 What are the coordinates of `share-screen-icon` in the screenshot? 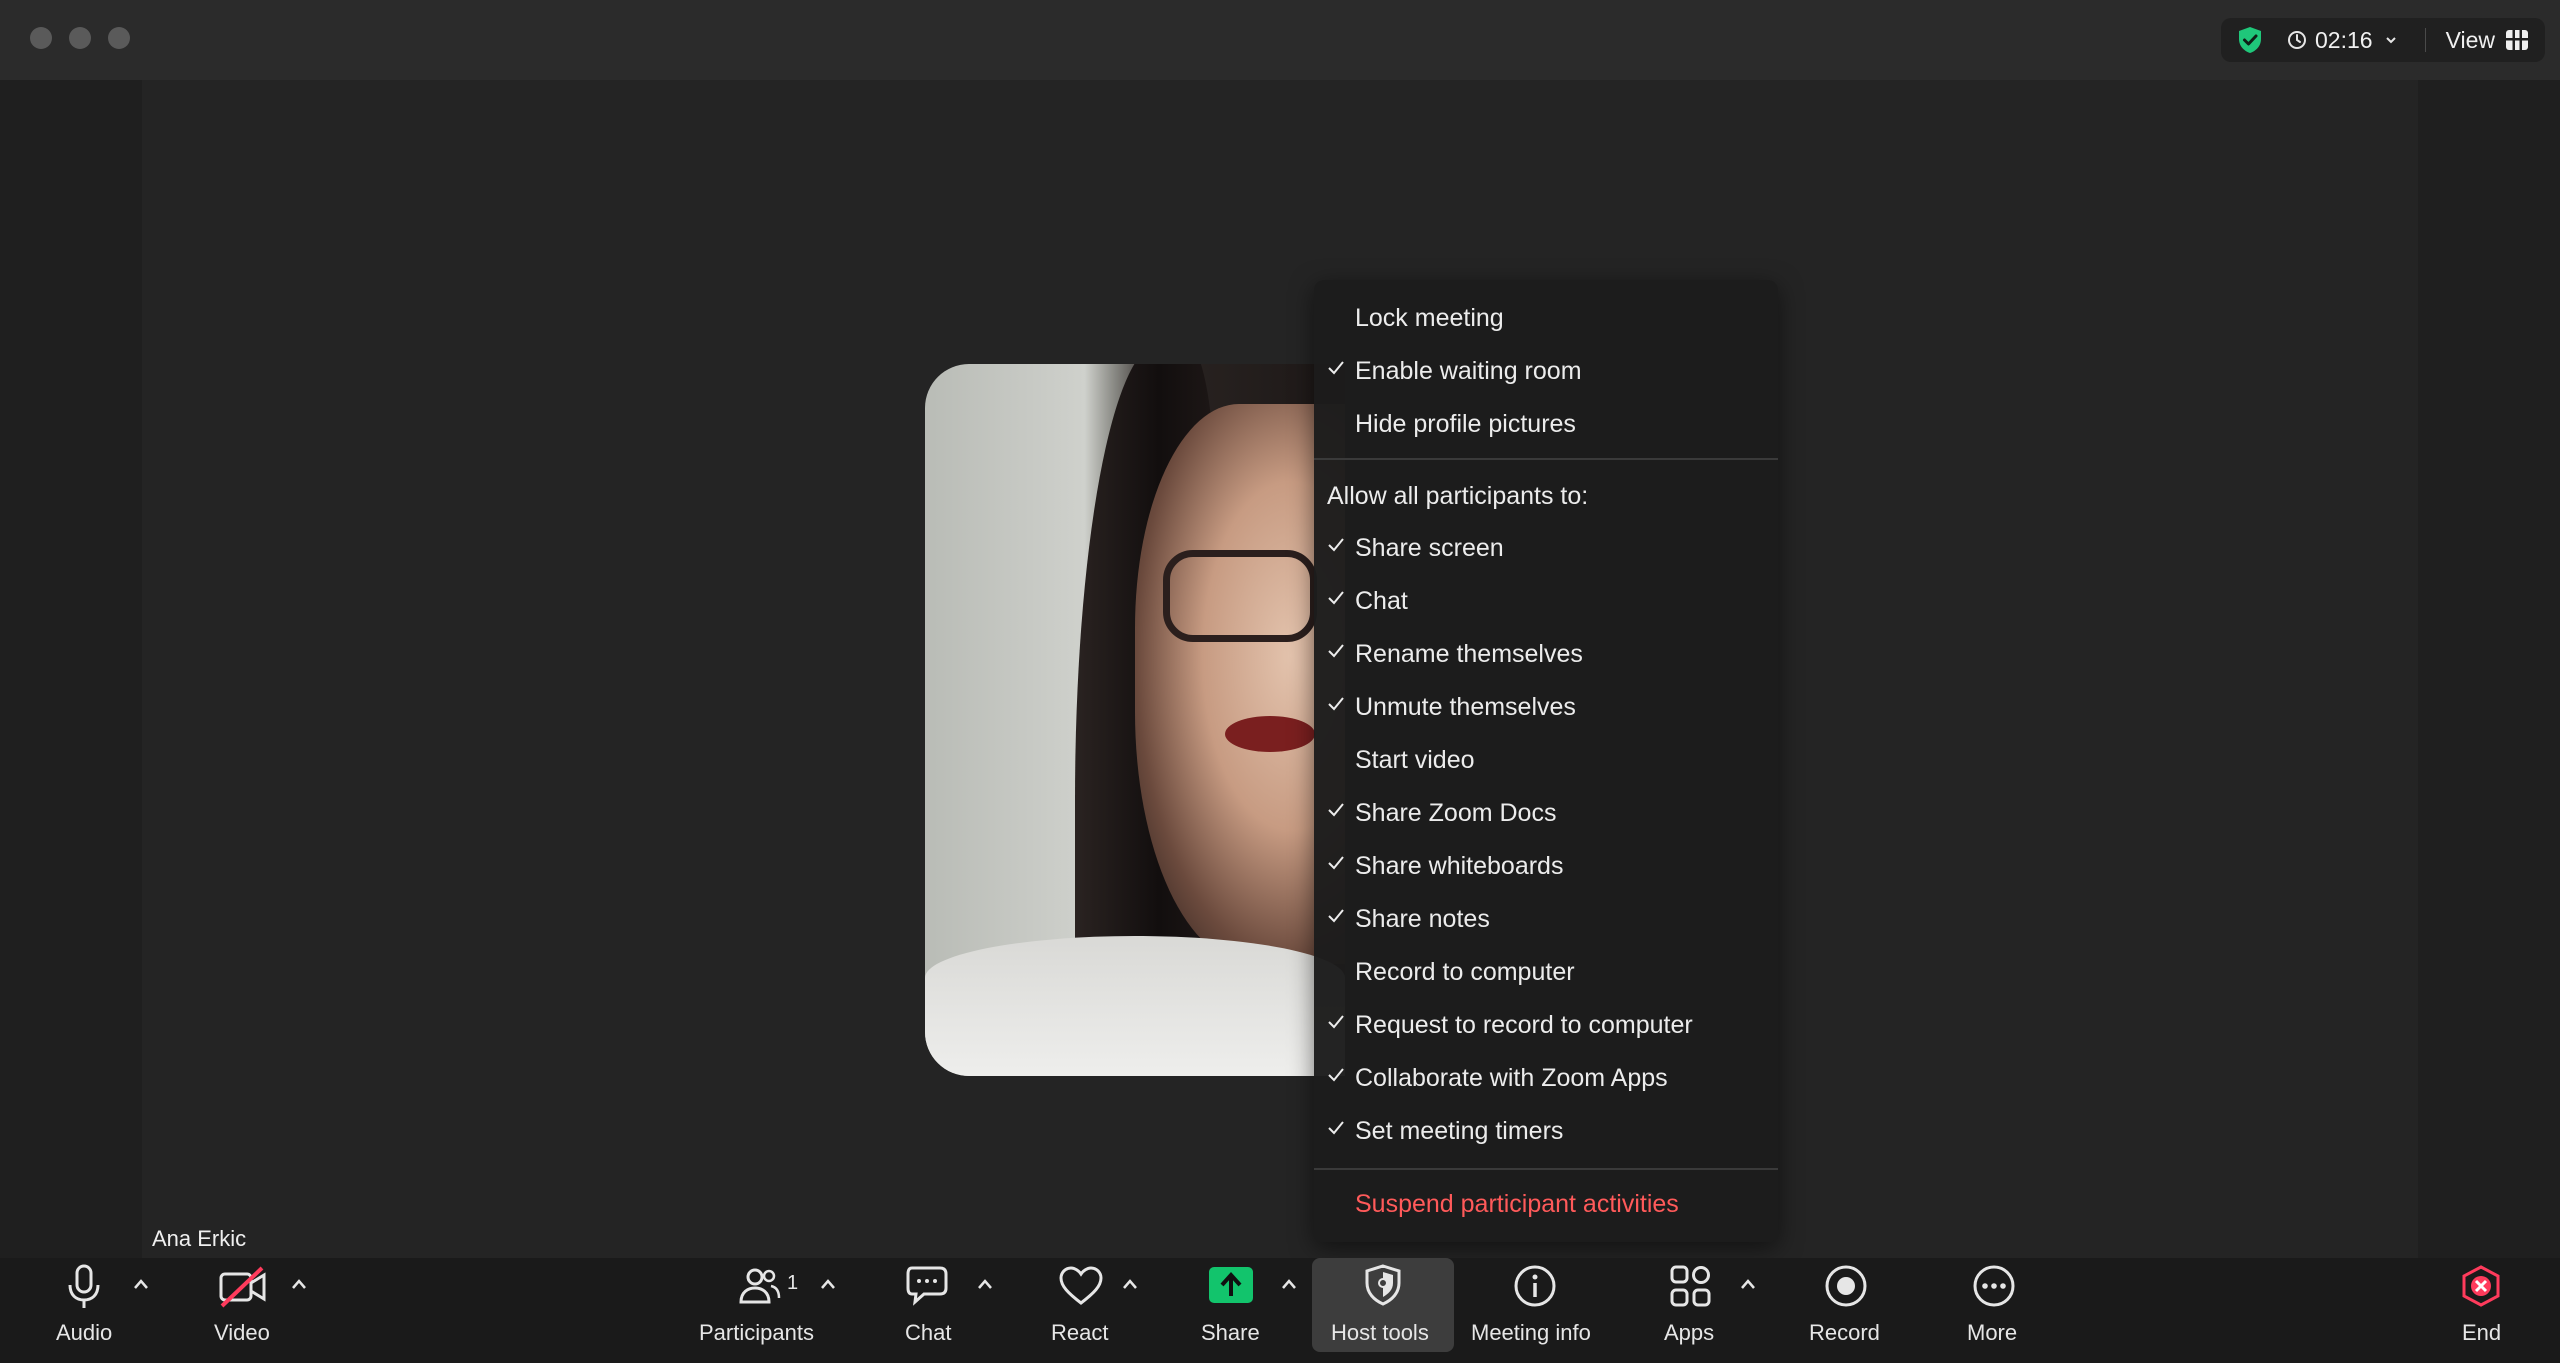 It's located at (1231, 1285).